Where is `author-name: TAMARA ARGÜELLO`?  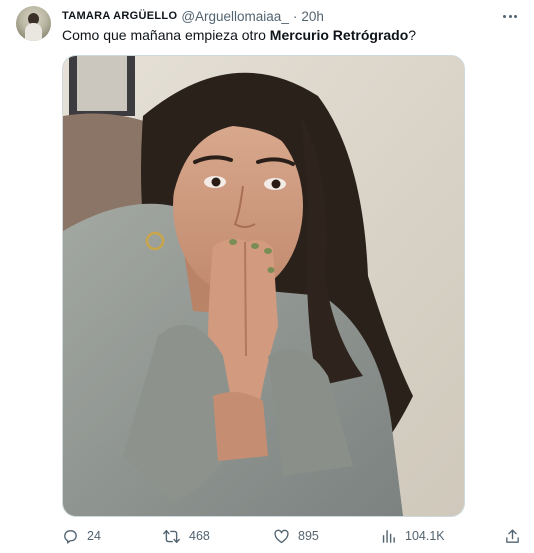
author-name: TAMARA ARGÜELLO is located at coordinates (119, 16).